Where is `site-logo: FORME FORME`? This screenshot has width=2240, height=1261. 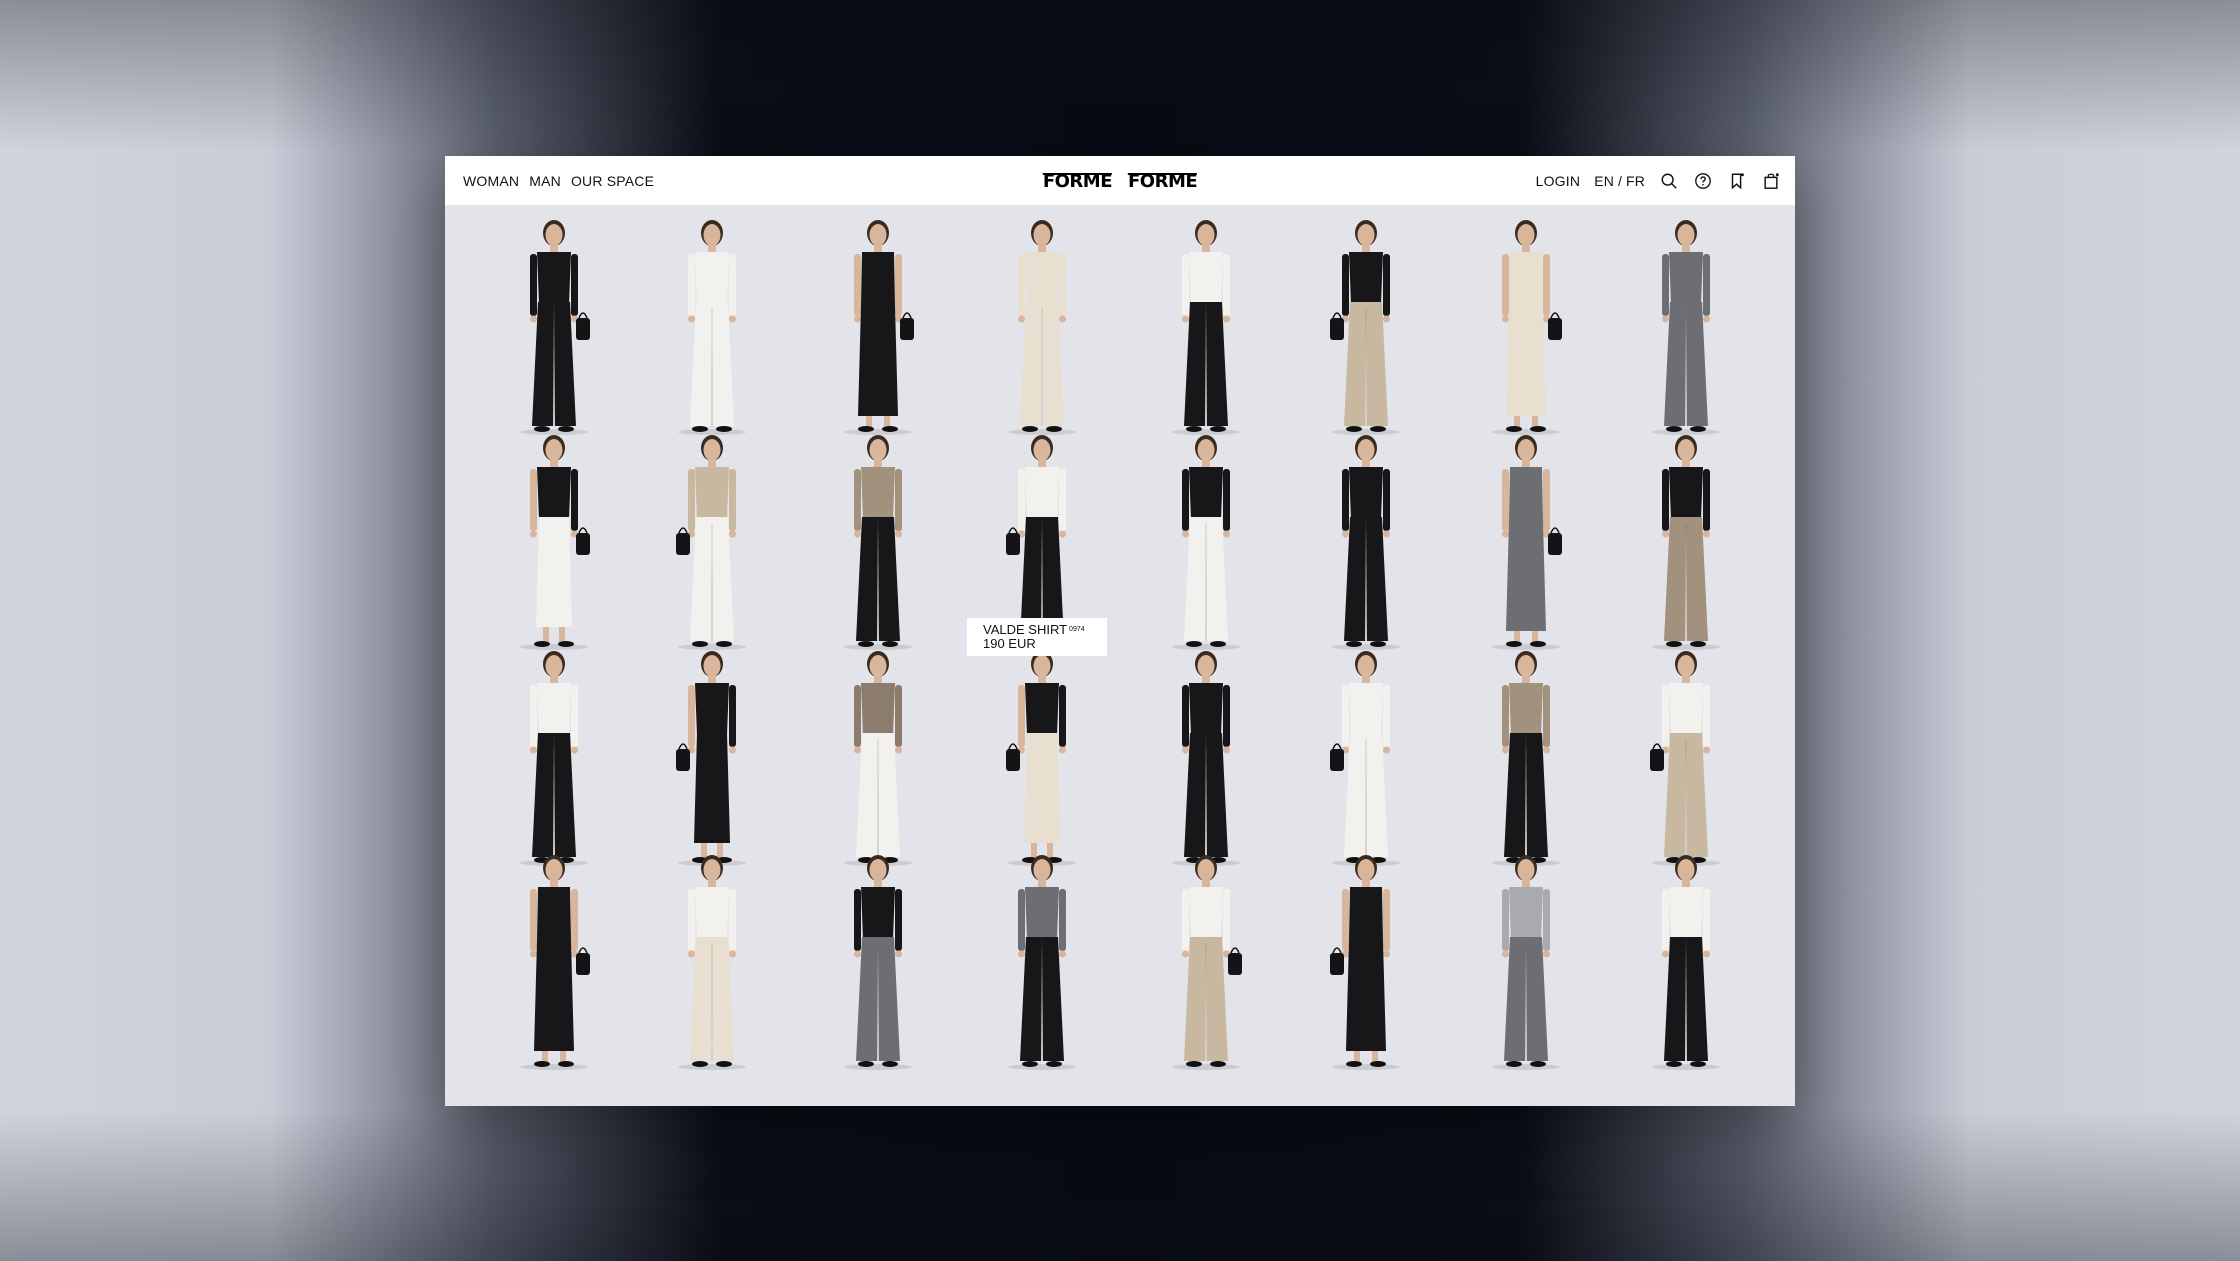
site-logo: FORME FORME is located at coordinates (1120, 181).